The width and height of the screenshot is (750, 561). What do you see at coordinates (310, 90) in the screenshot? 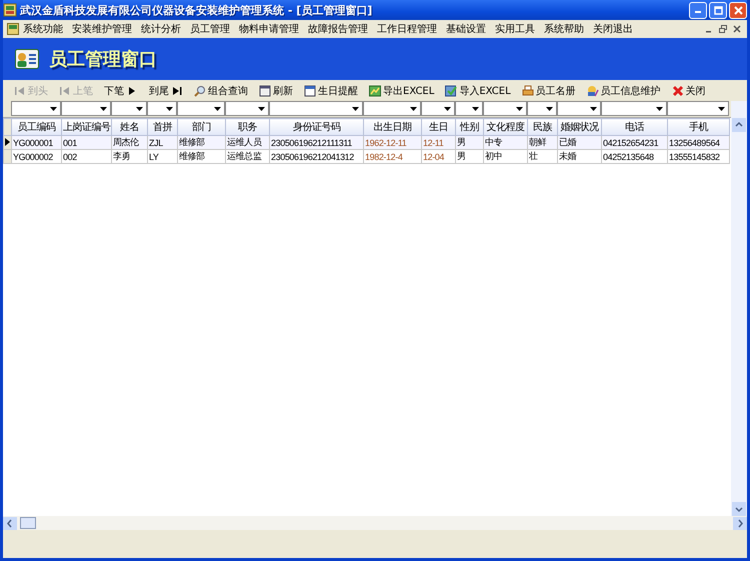
I see `calendar-icon` at bounding box center [310, 90].